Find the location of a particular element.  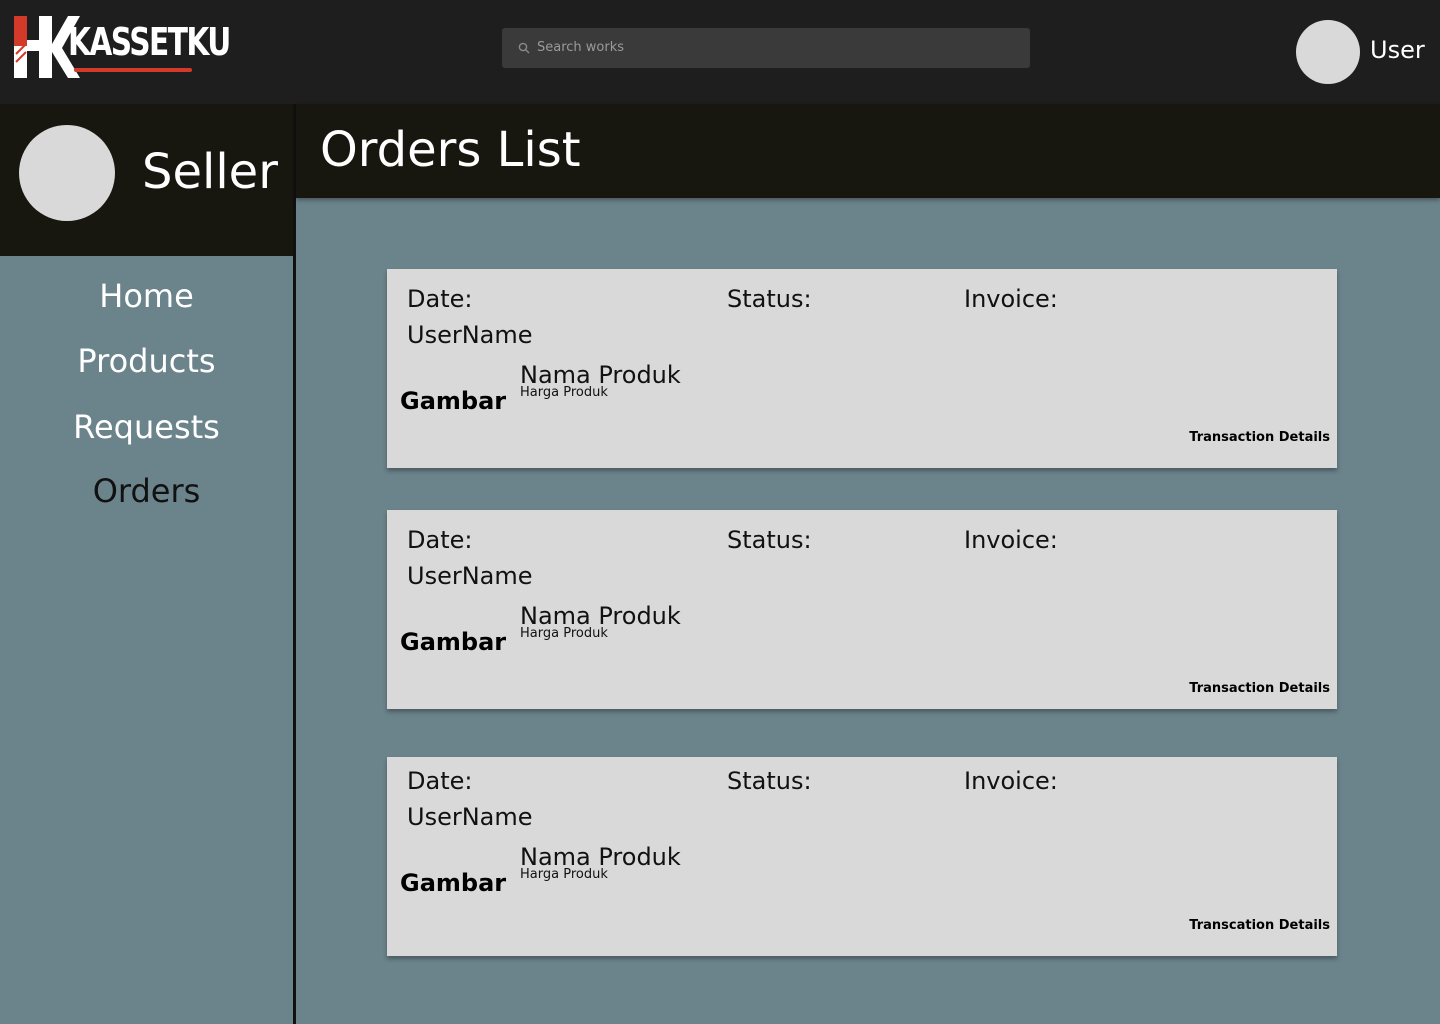

page-header: Orders List is located at coordinates (868, 151).